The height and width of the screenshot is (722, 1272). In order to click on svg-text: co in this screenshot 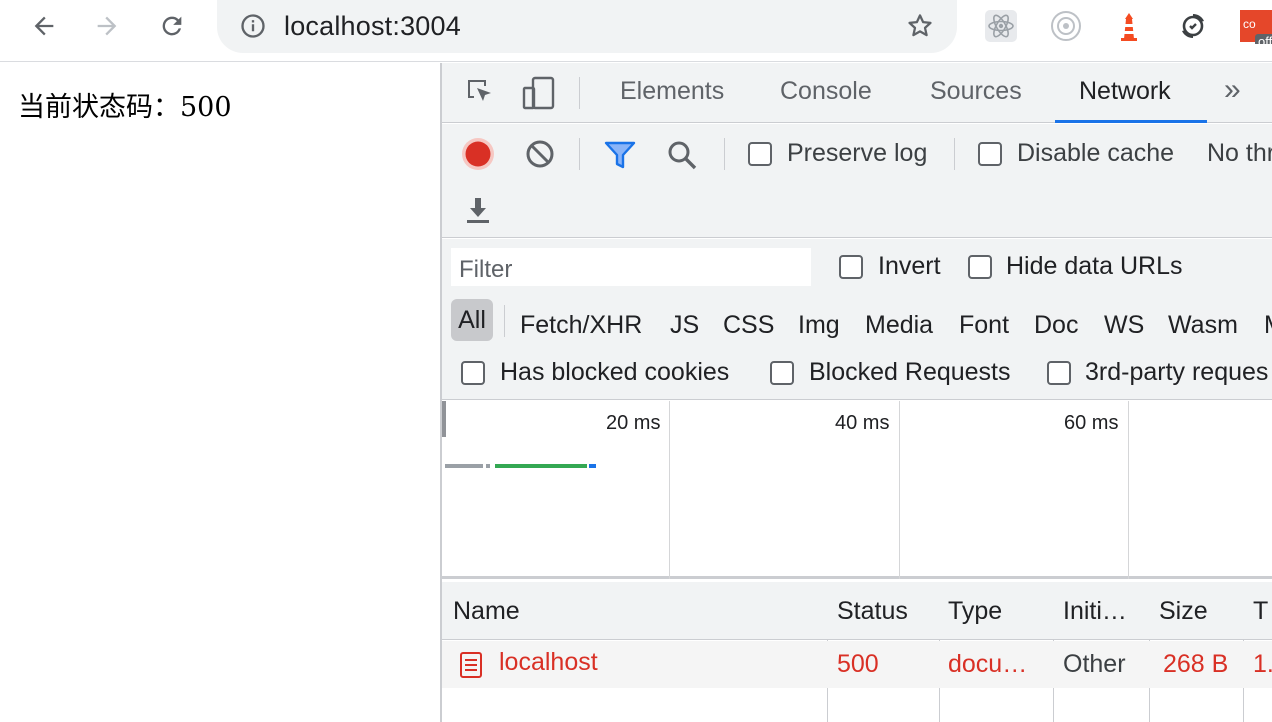, I will do `click(1249, 24)`.